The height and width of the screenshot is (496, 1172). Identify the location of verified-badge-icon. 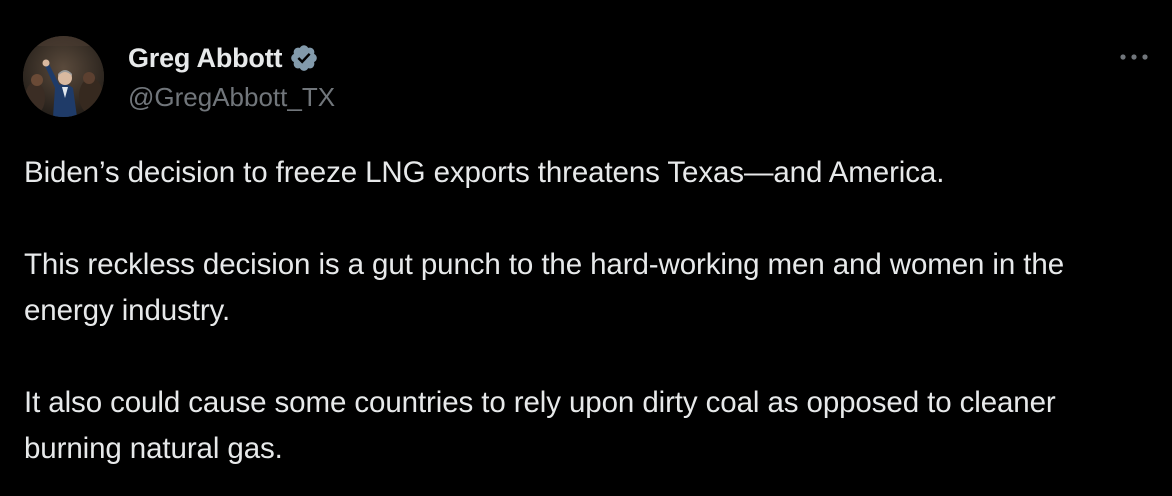
(304, 58).